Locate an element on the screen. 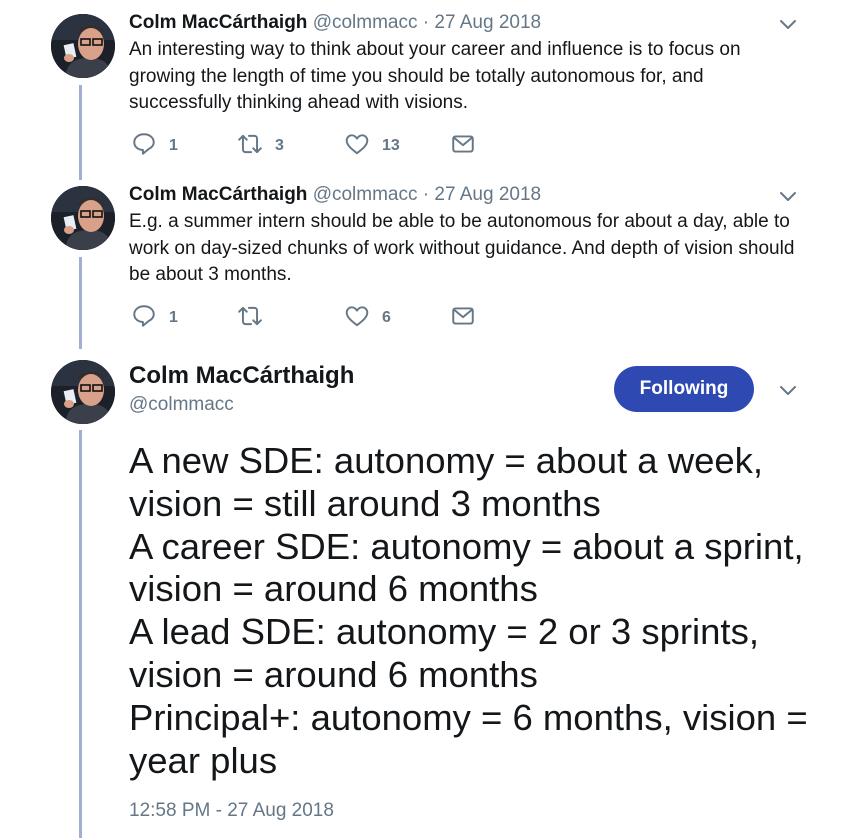 This screenshot has height=838, width=851. like-button: 13 is located at coordinates (372, 146).